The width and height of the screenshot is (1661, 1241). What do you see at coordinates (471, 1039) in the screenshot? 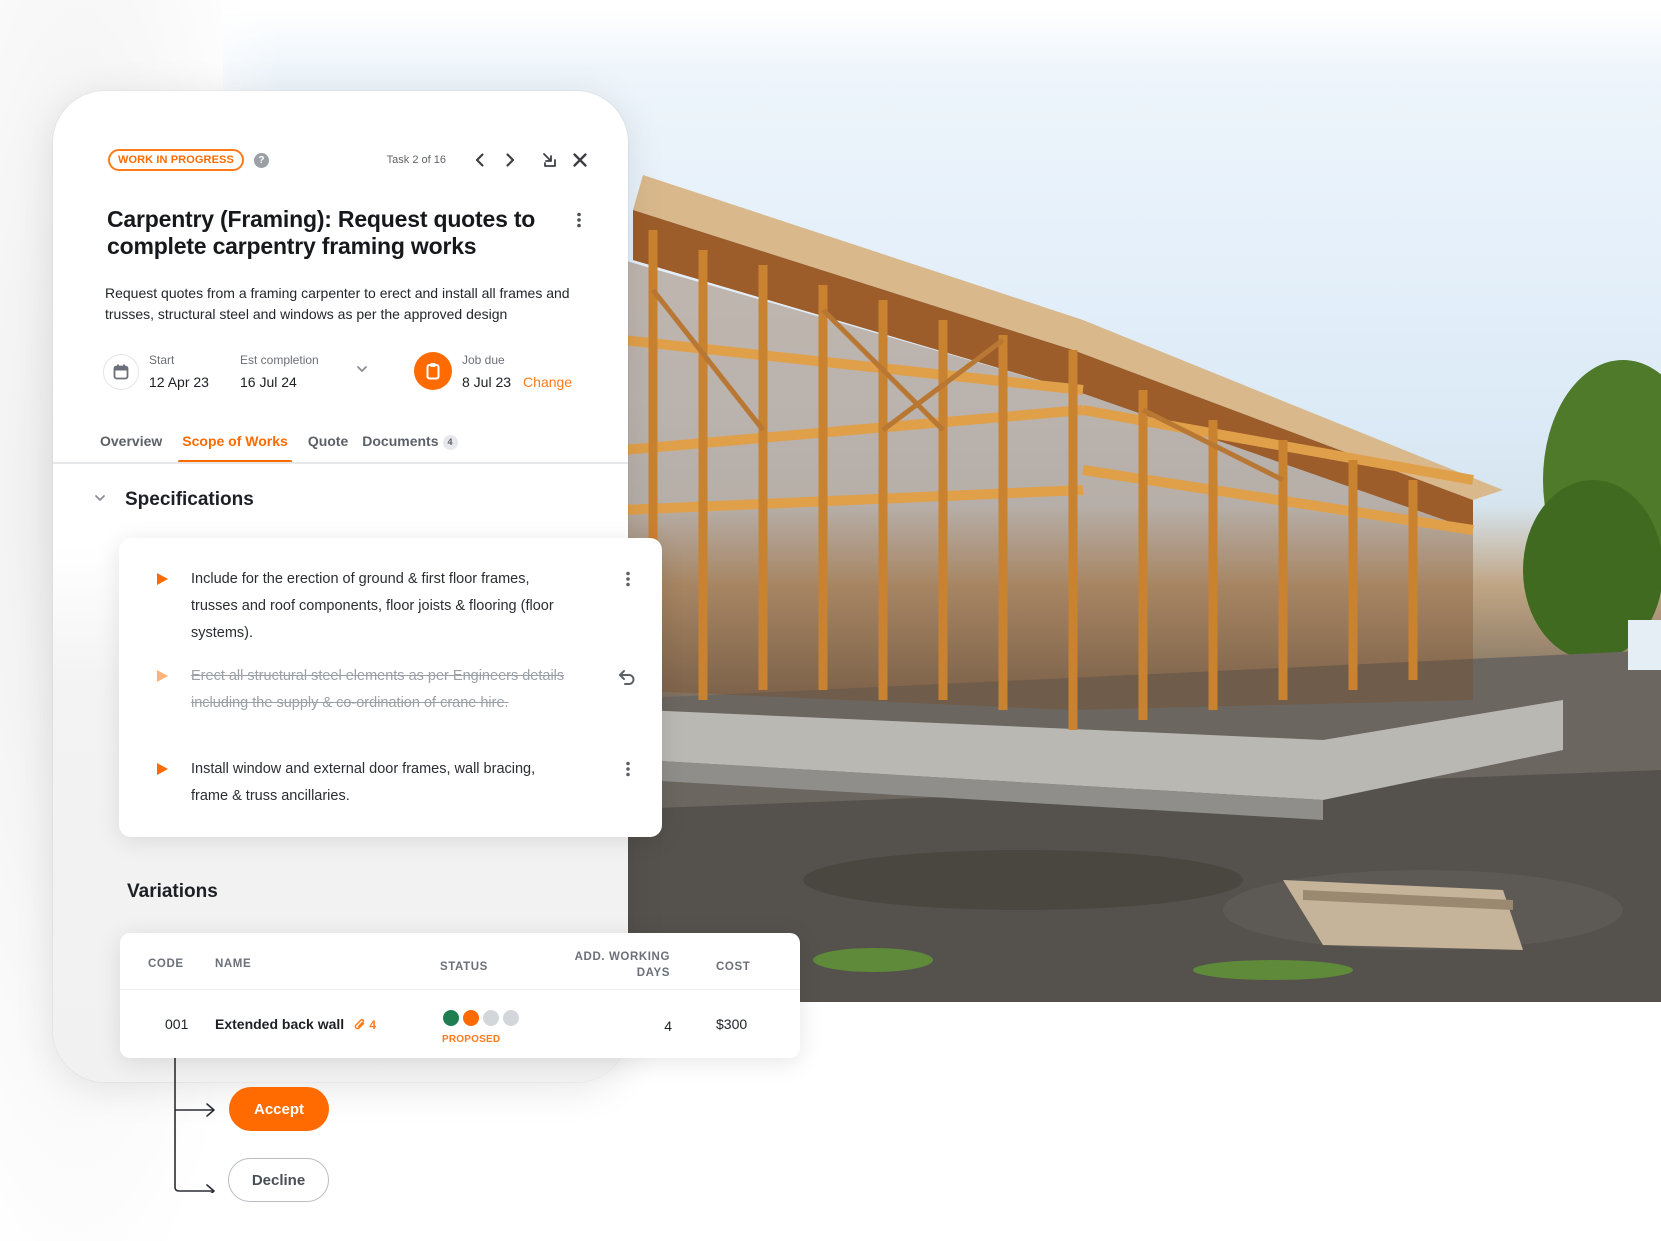
I see `variation-status: PROPOSED` at bounding box center [471, 1039].